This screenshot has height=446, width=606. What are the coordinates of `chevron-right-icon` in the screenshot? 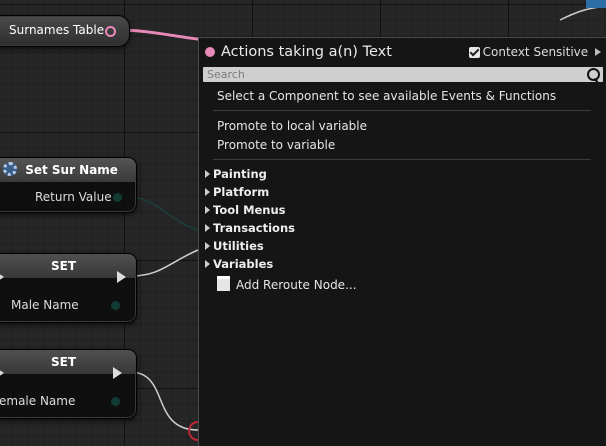 It's located at (598, 52).